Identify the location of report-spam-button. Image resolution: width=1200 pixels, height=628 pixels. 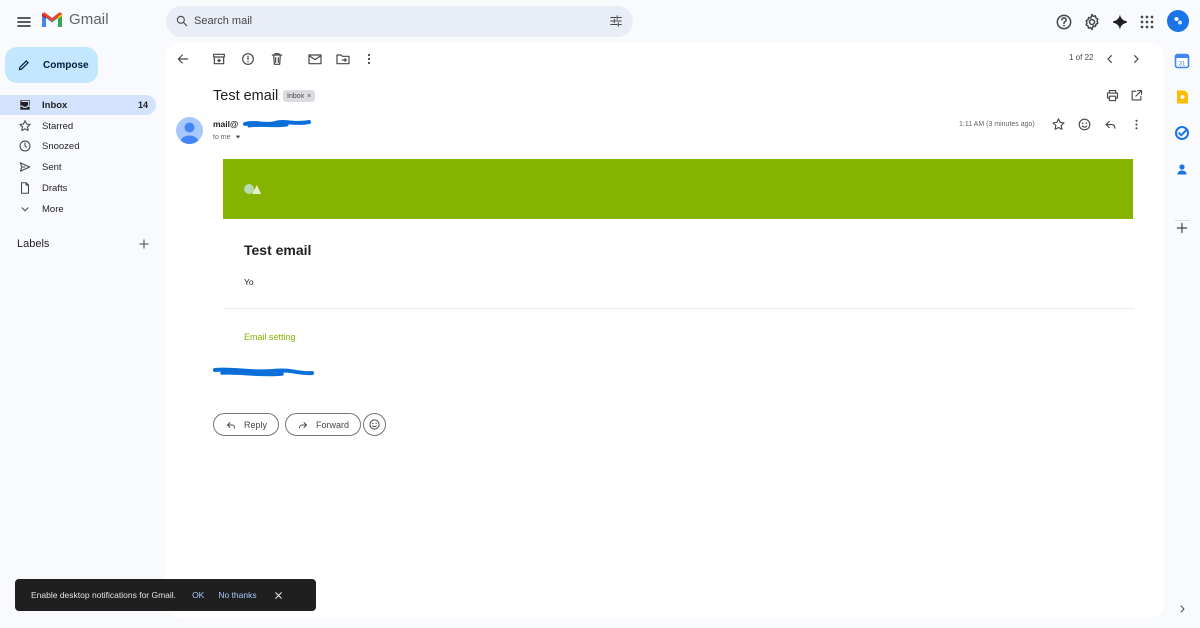
(248, 59).